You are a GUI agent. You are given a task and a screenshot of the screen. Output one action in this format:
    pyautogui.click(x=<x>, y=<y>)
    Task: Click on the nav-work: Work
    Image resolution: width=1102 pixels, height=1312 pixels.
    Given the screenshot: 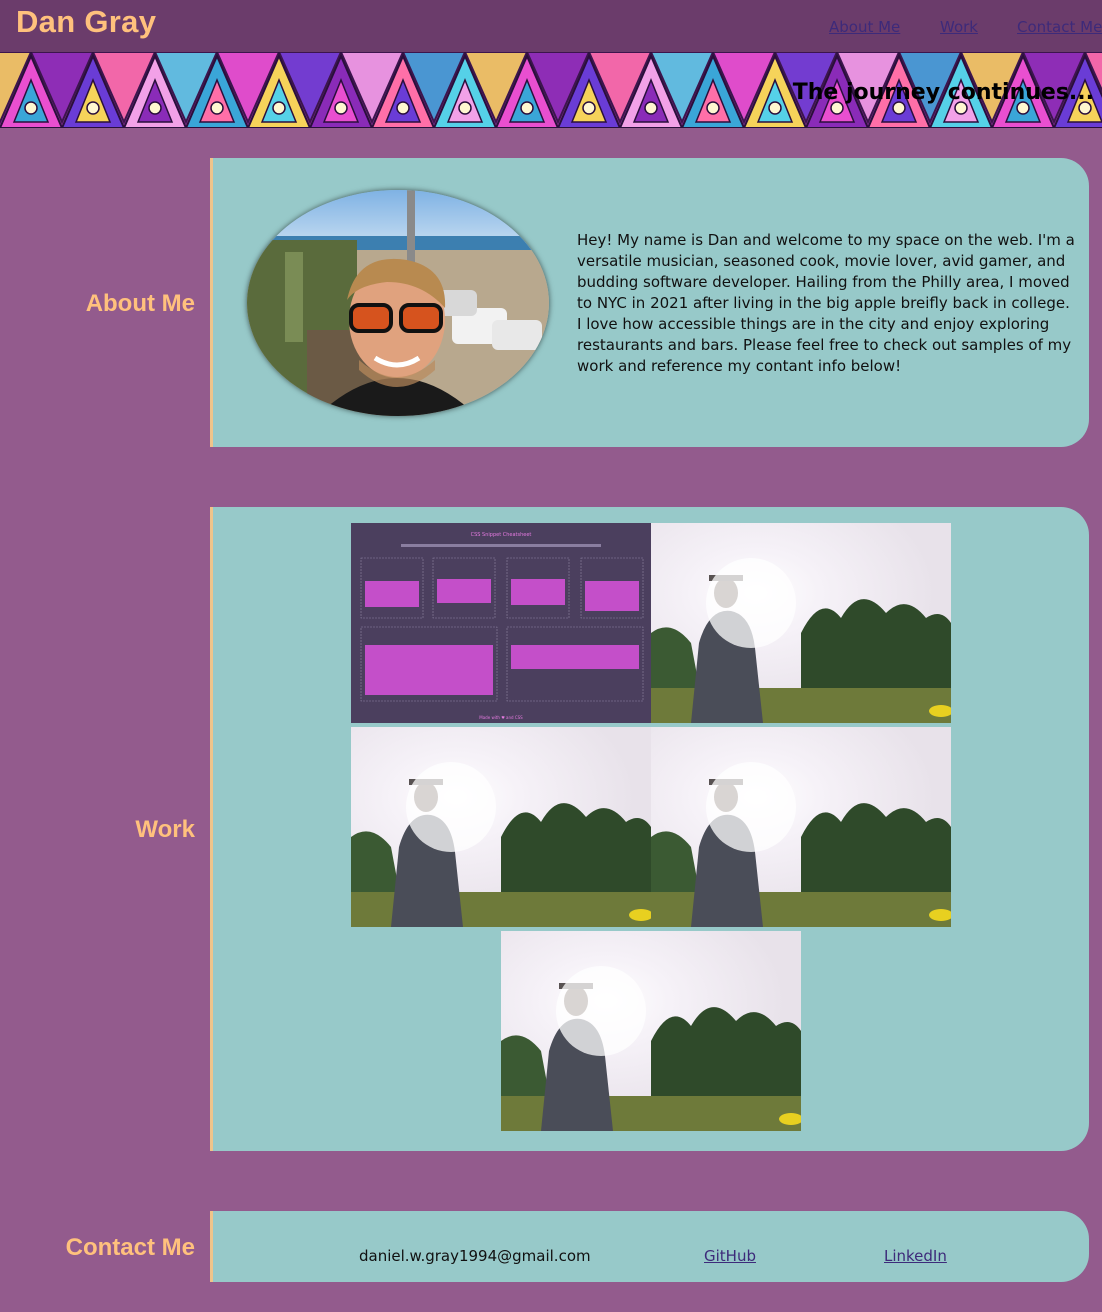 What is the action you would take?
    pyautogui.click(x=959, y=27)
    